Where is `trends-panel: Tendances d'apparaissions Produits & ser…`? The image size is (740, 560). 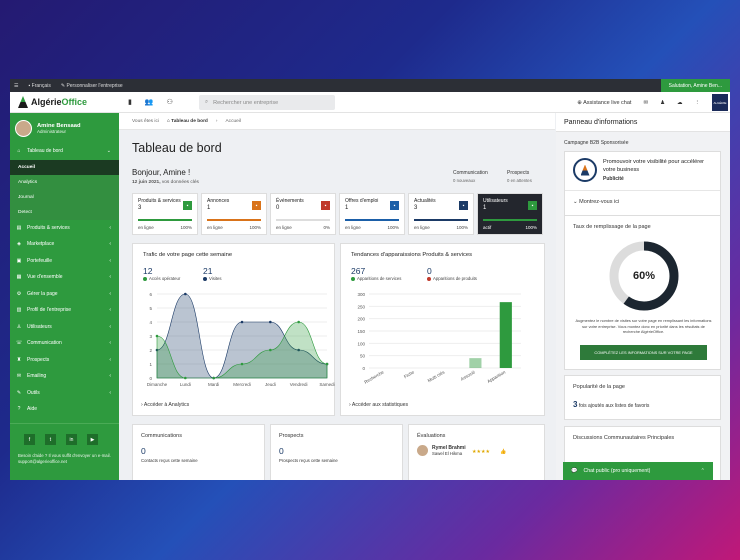
trends-panel: Tendances d'apparaissions Produits & ser… is located at coordinates (442, 329).